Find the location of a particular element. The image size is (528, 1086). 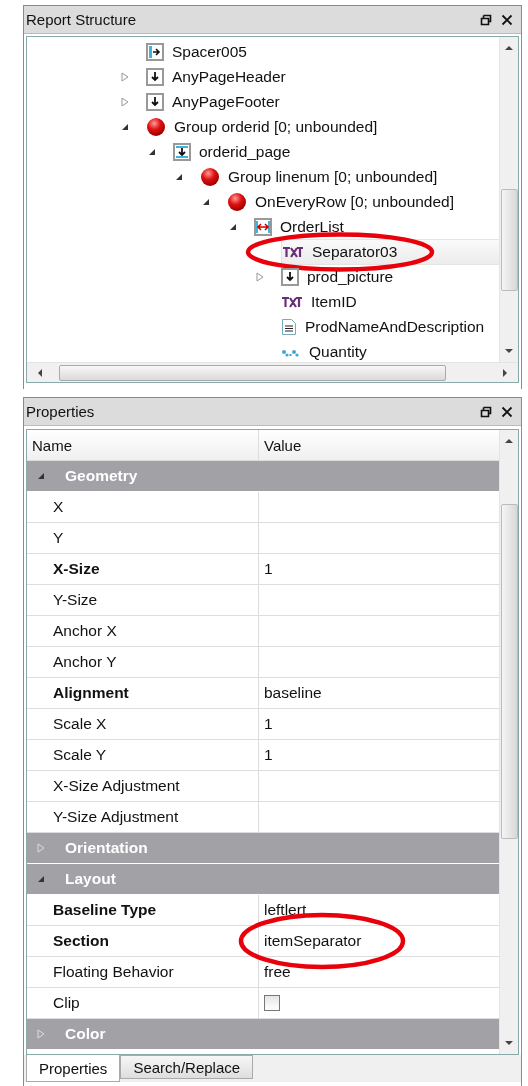

tree-item: ProdNameAndDescription is located at coordinates (385, 326).